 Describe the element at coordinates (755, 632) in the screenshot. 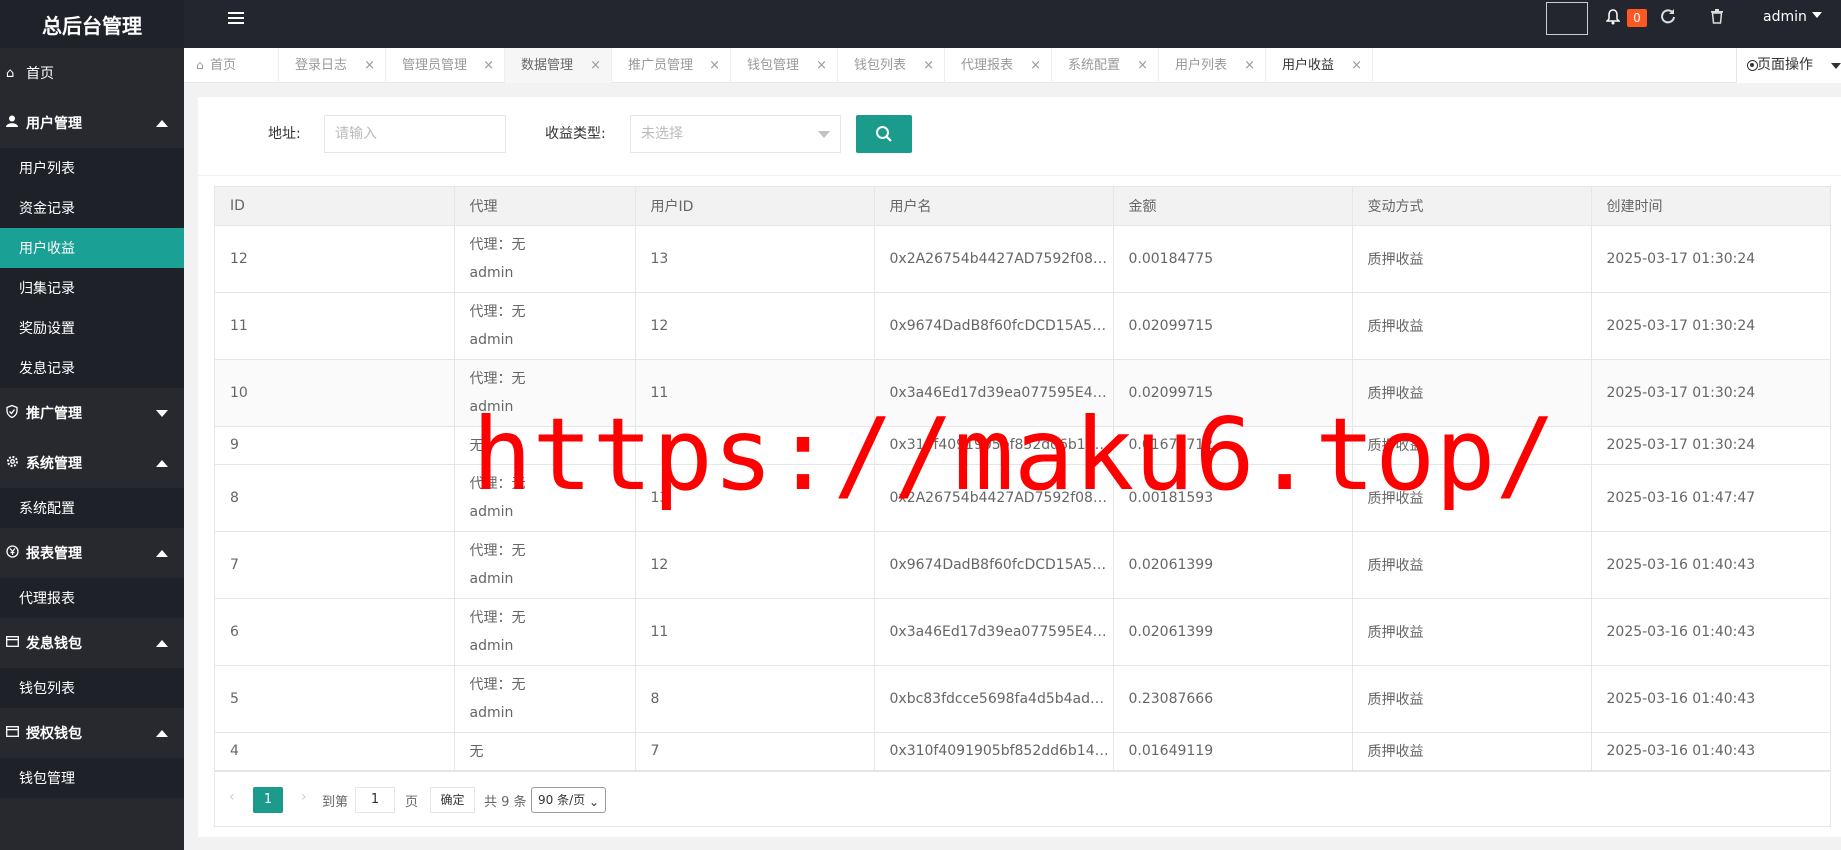

I see `cell-user-id: 11` at that location.